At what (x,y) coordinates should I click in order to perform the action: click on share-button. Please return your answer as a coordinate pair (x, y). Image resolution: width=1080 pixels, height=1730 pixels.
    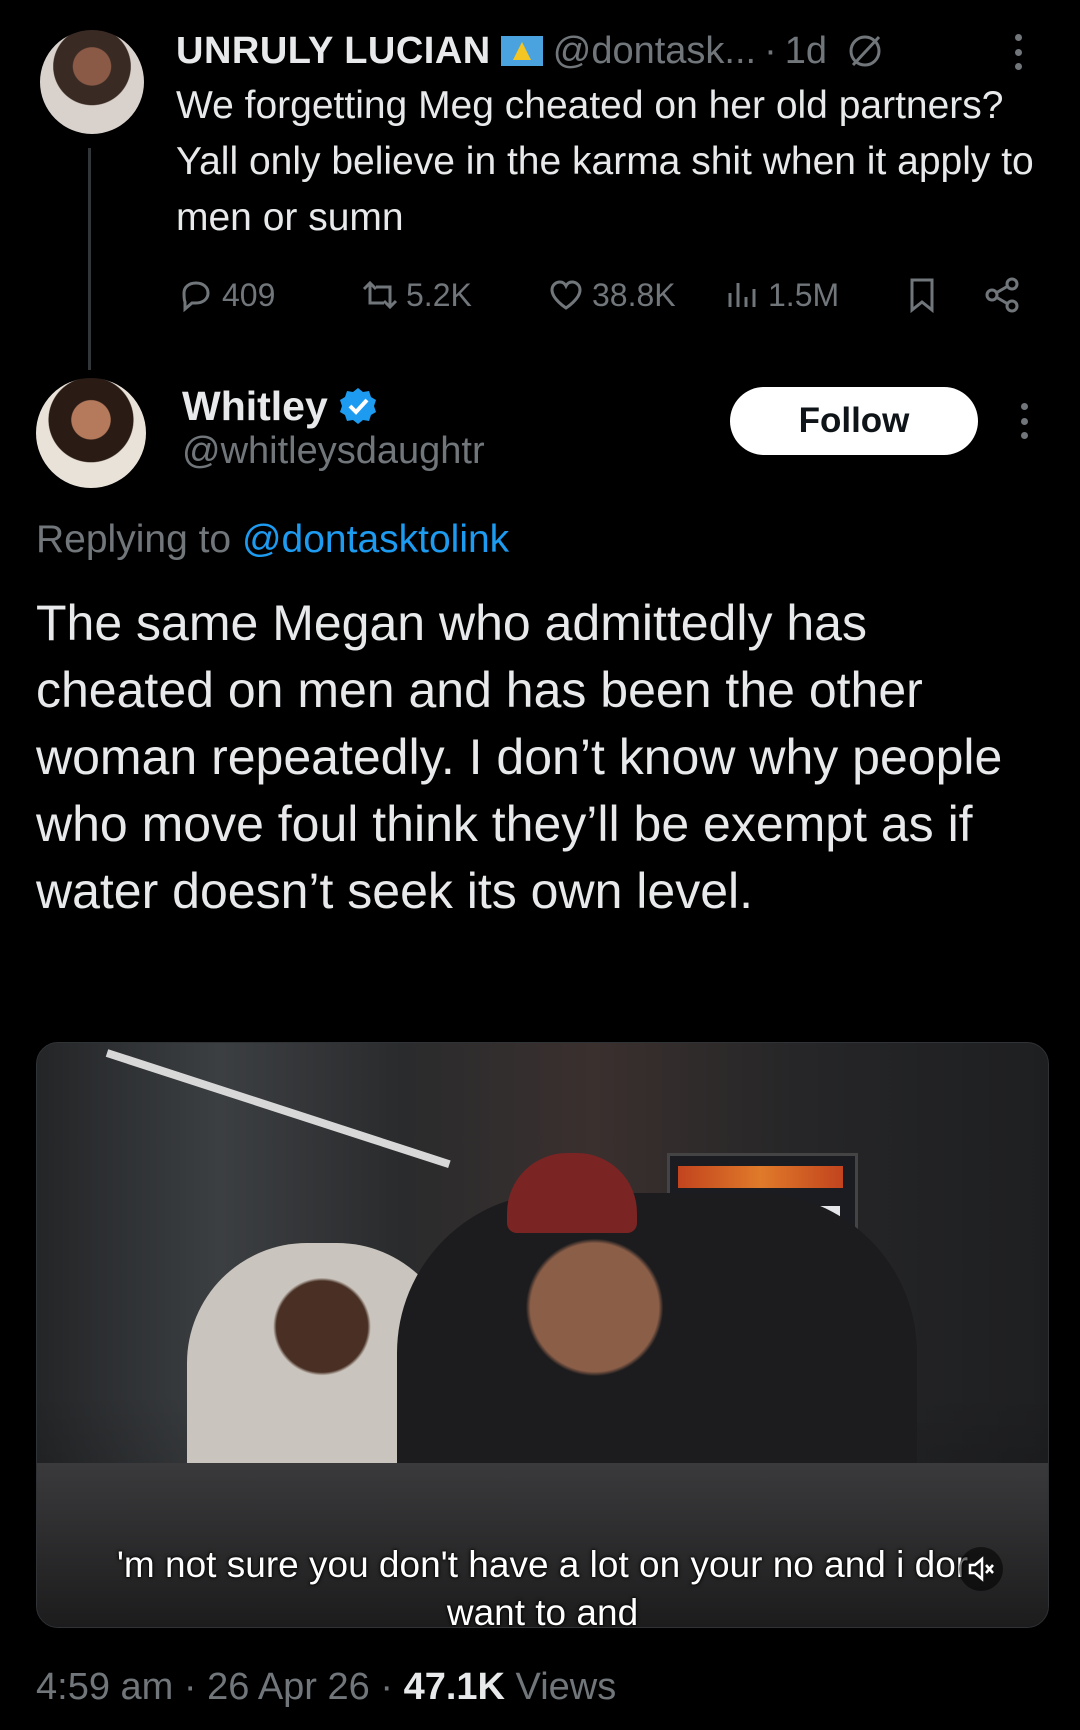
    Looking at the image, I should click on (1005, 295).